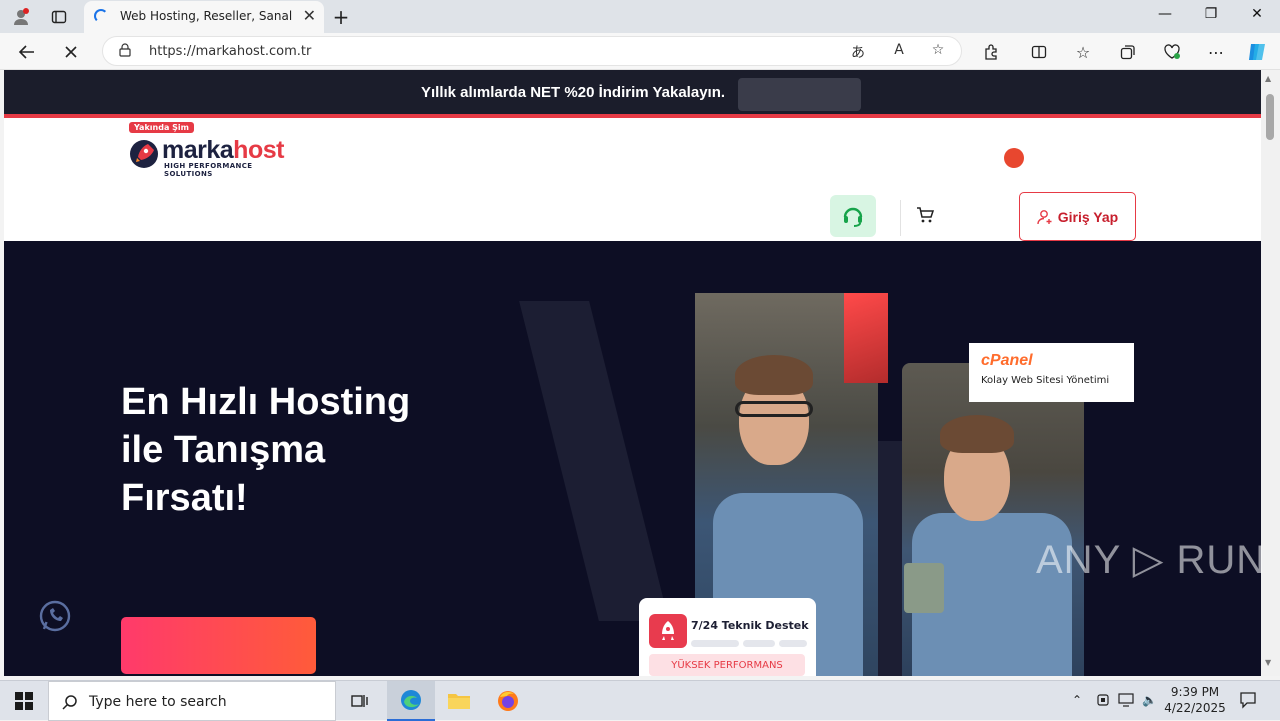  Describe the element at coordinates (341, 17) in the screenshot. I see `new-tab-button: +` at that location.